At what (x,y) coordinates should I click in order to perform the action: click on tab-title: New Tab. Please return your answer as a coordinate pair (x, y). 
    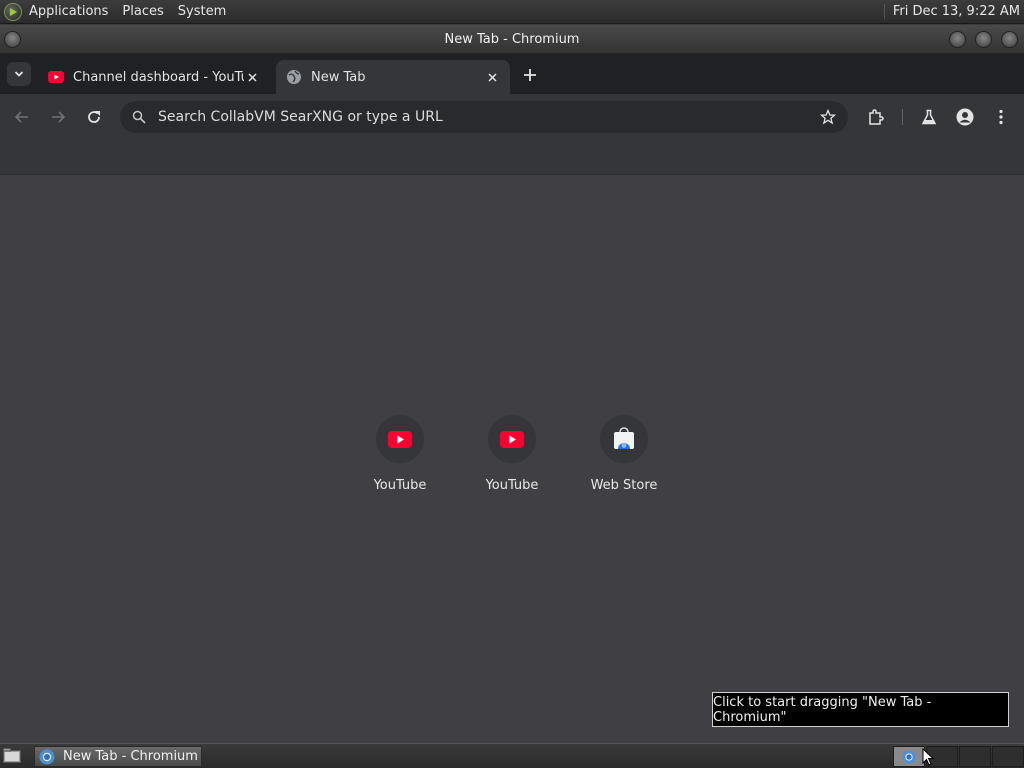
    Looking at the image, I should click on (338, 77).